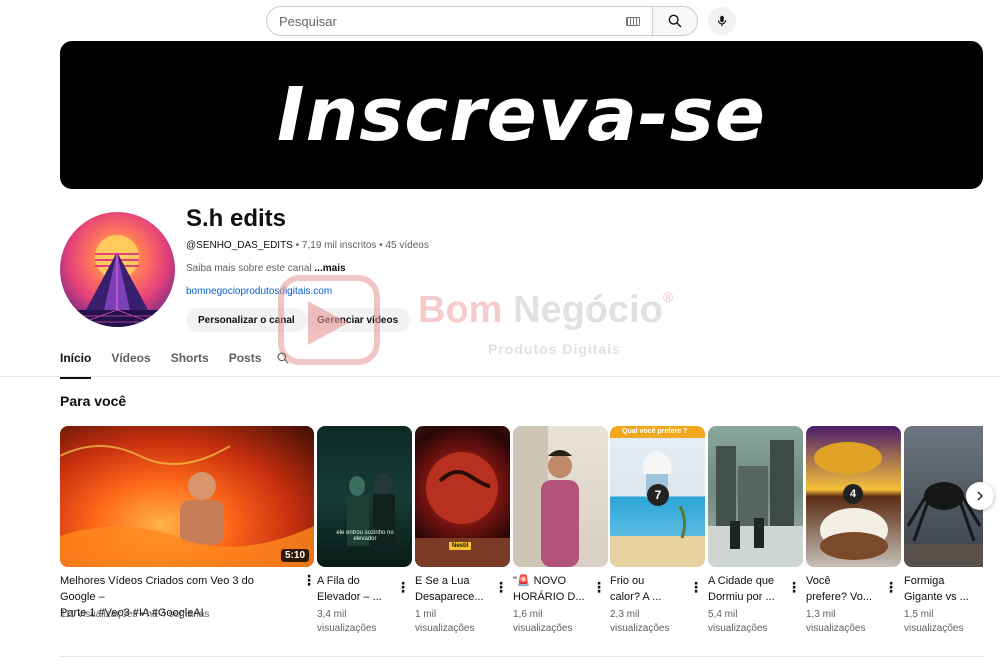 This screenshot has height=667, width=1000. Describe the element at coordinates (554, 349) in the screenshot. I see `watermark-subtitle: Produtos Digitais` at that location.